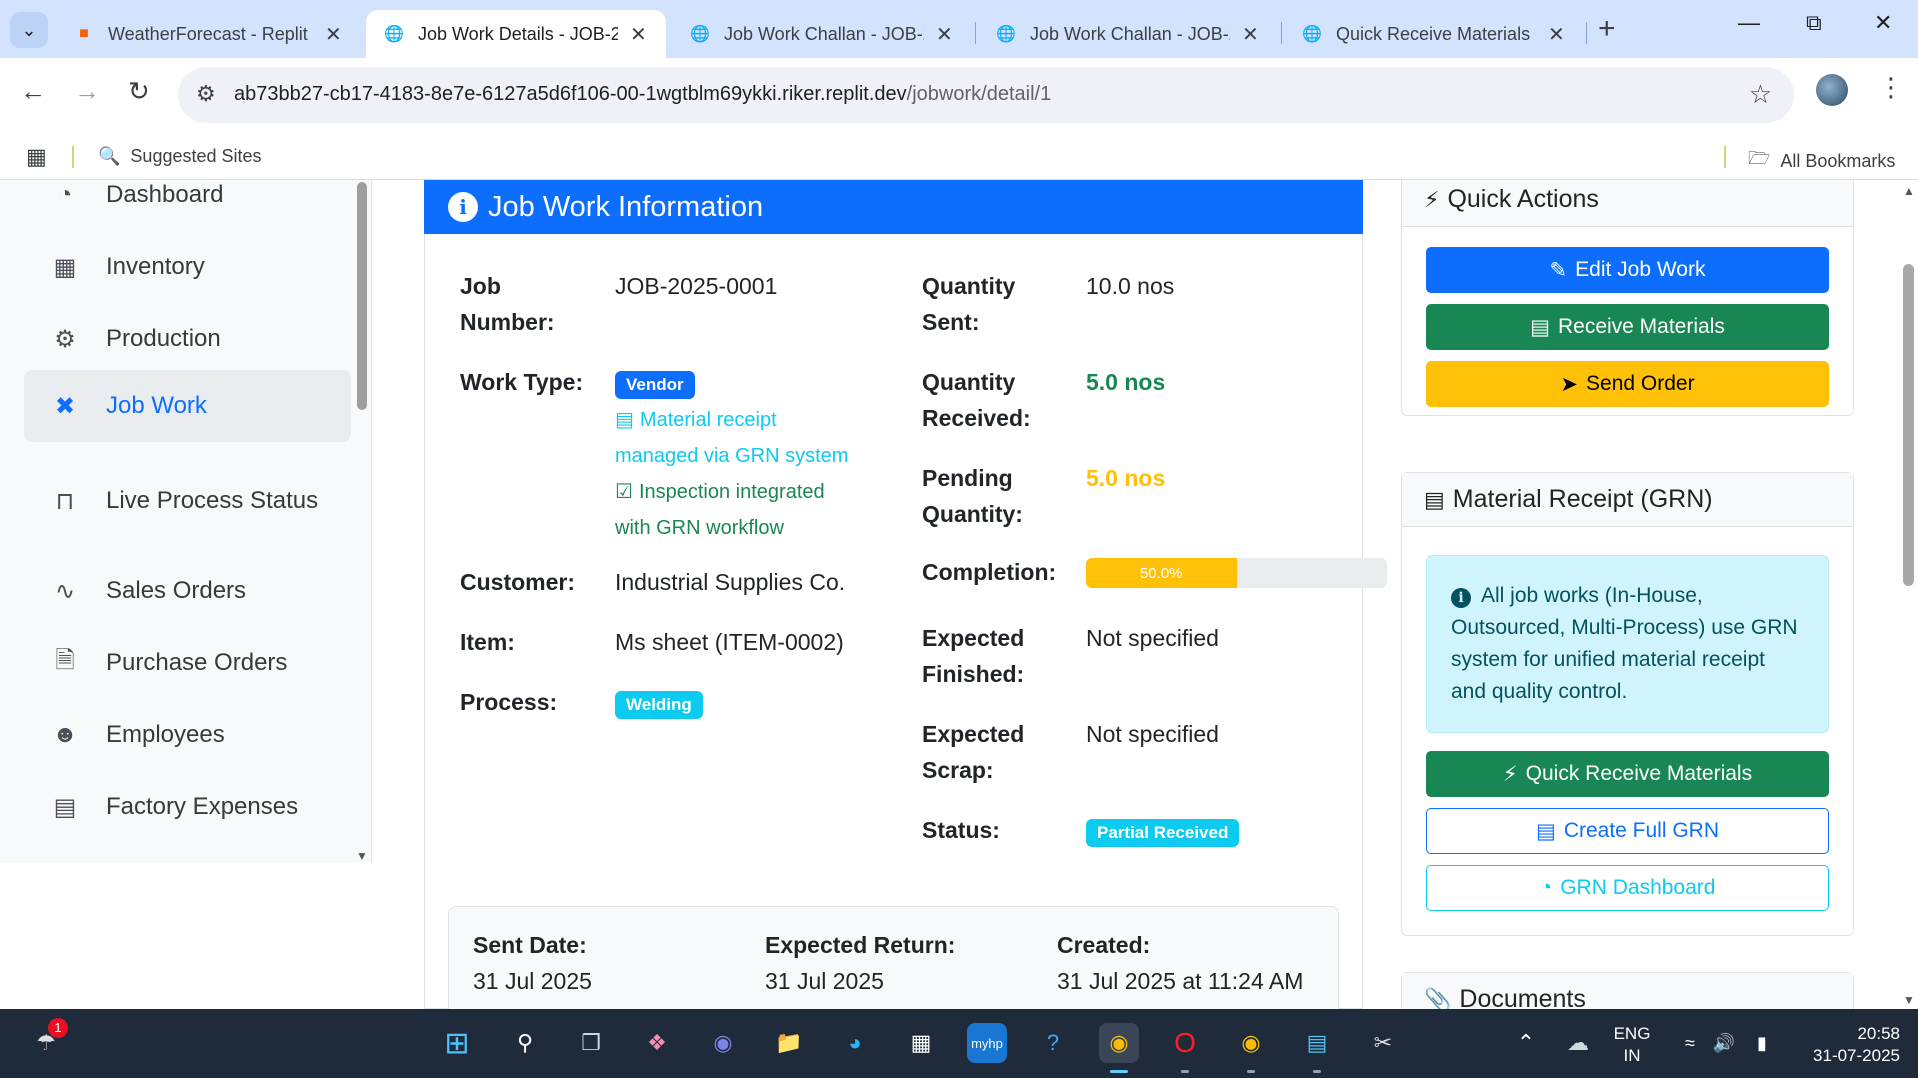 The image size is (1918, 1078). I want to click on label-line: Quantity:, so click(972, 514).